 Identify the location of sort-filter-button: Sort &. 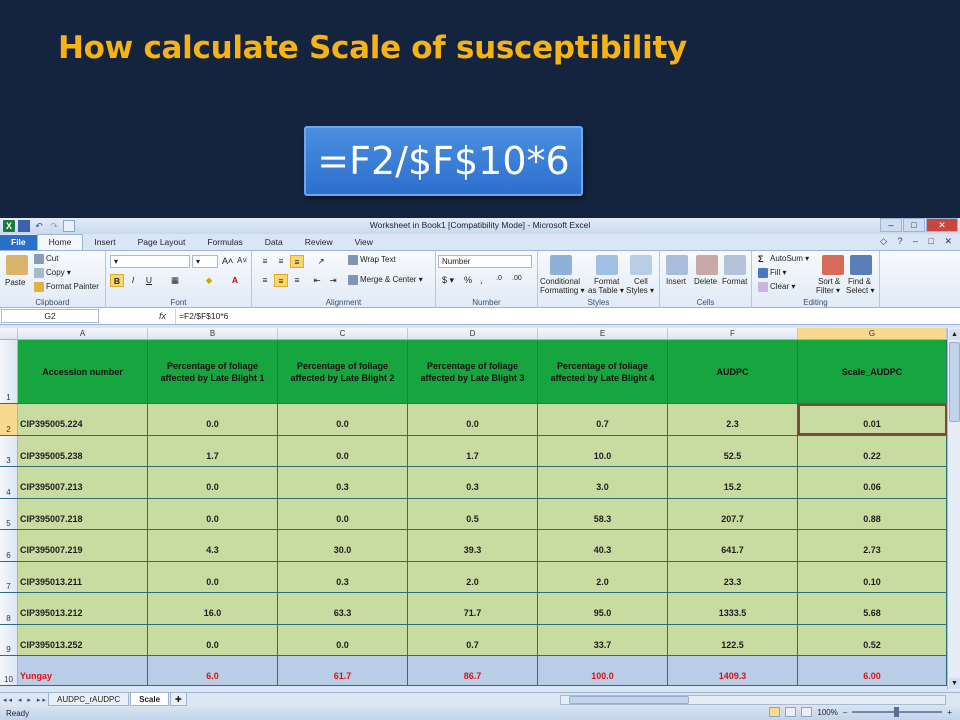
(829, 281).